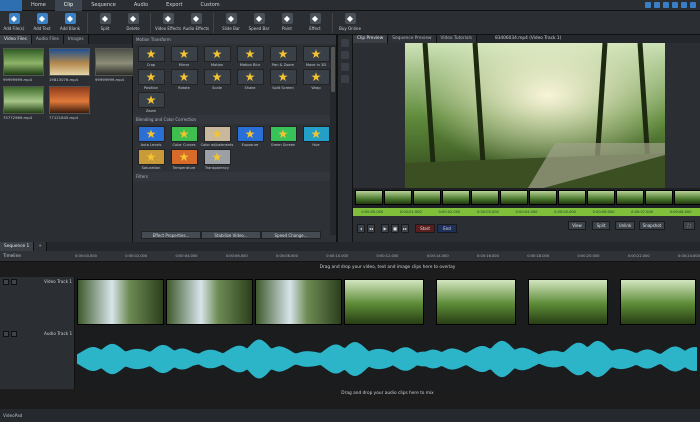  I want to click on app-menu-button, so click(11, 5).